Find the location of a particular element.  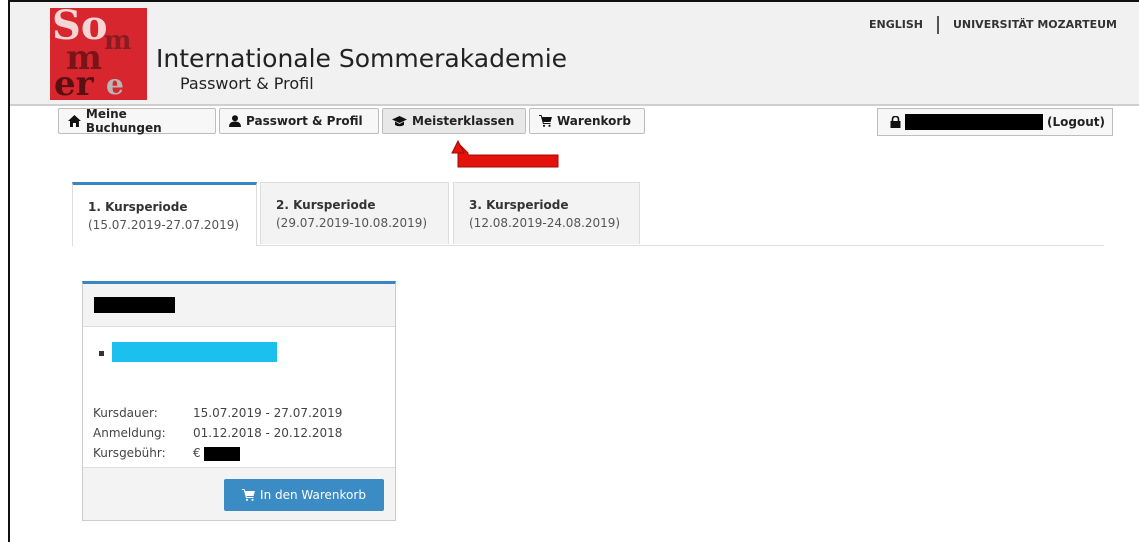

tab-kursperiode-1: 1. Kursperiode (15.07.2019-27.07.2019) is located at coordinates (164, 214).